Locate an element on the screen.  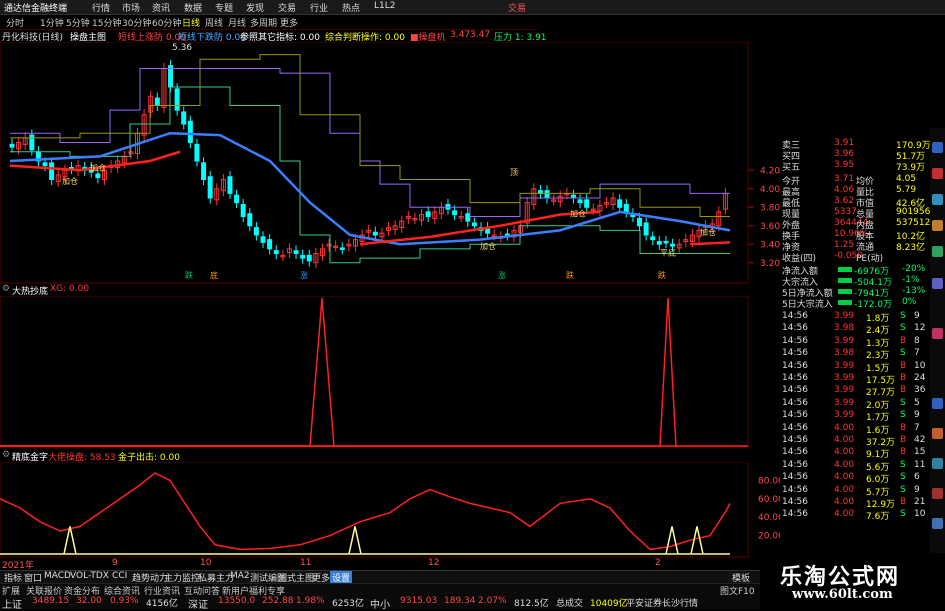
period-tab: 多周期 is located at coordinates (263, 22).